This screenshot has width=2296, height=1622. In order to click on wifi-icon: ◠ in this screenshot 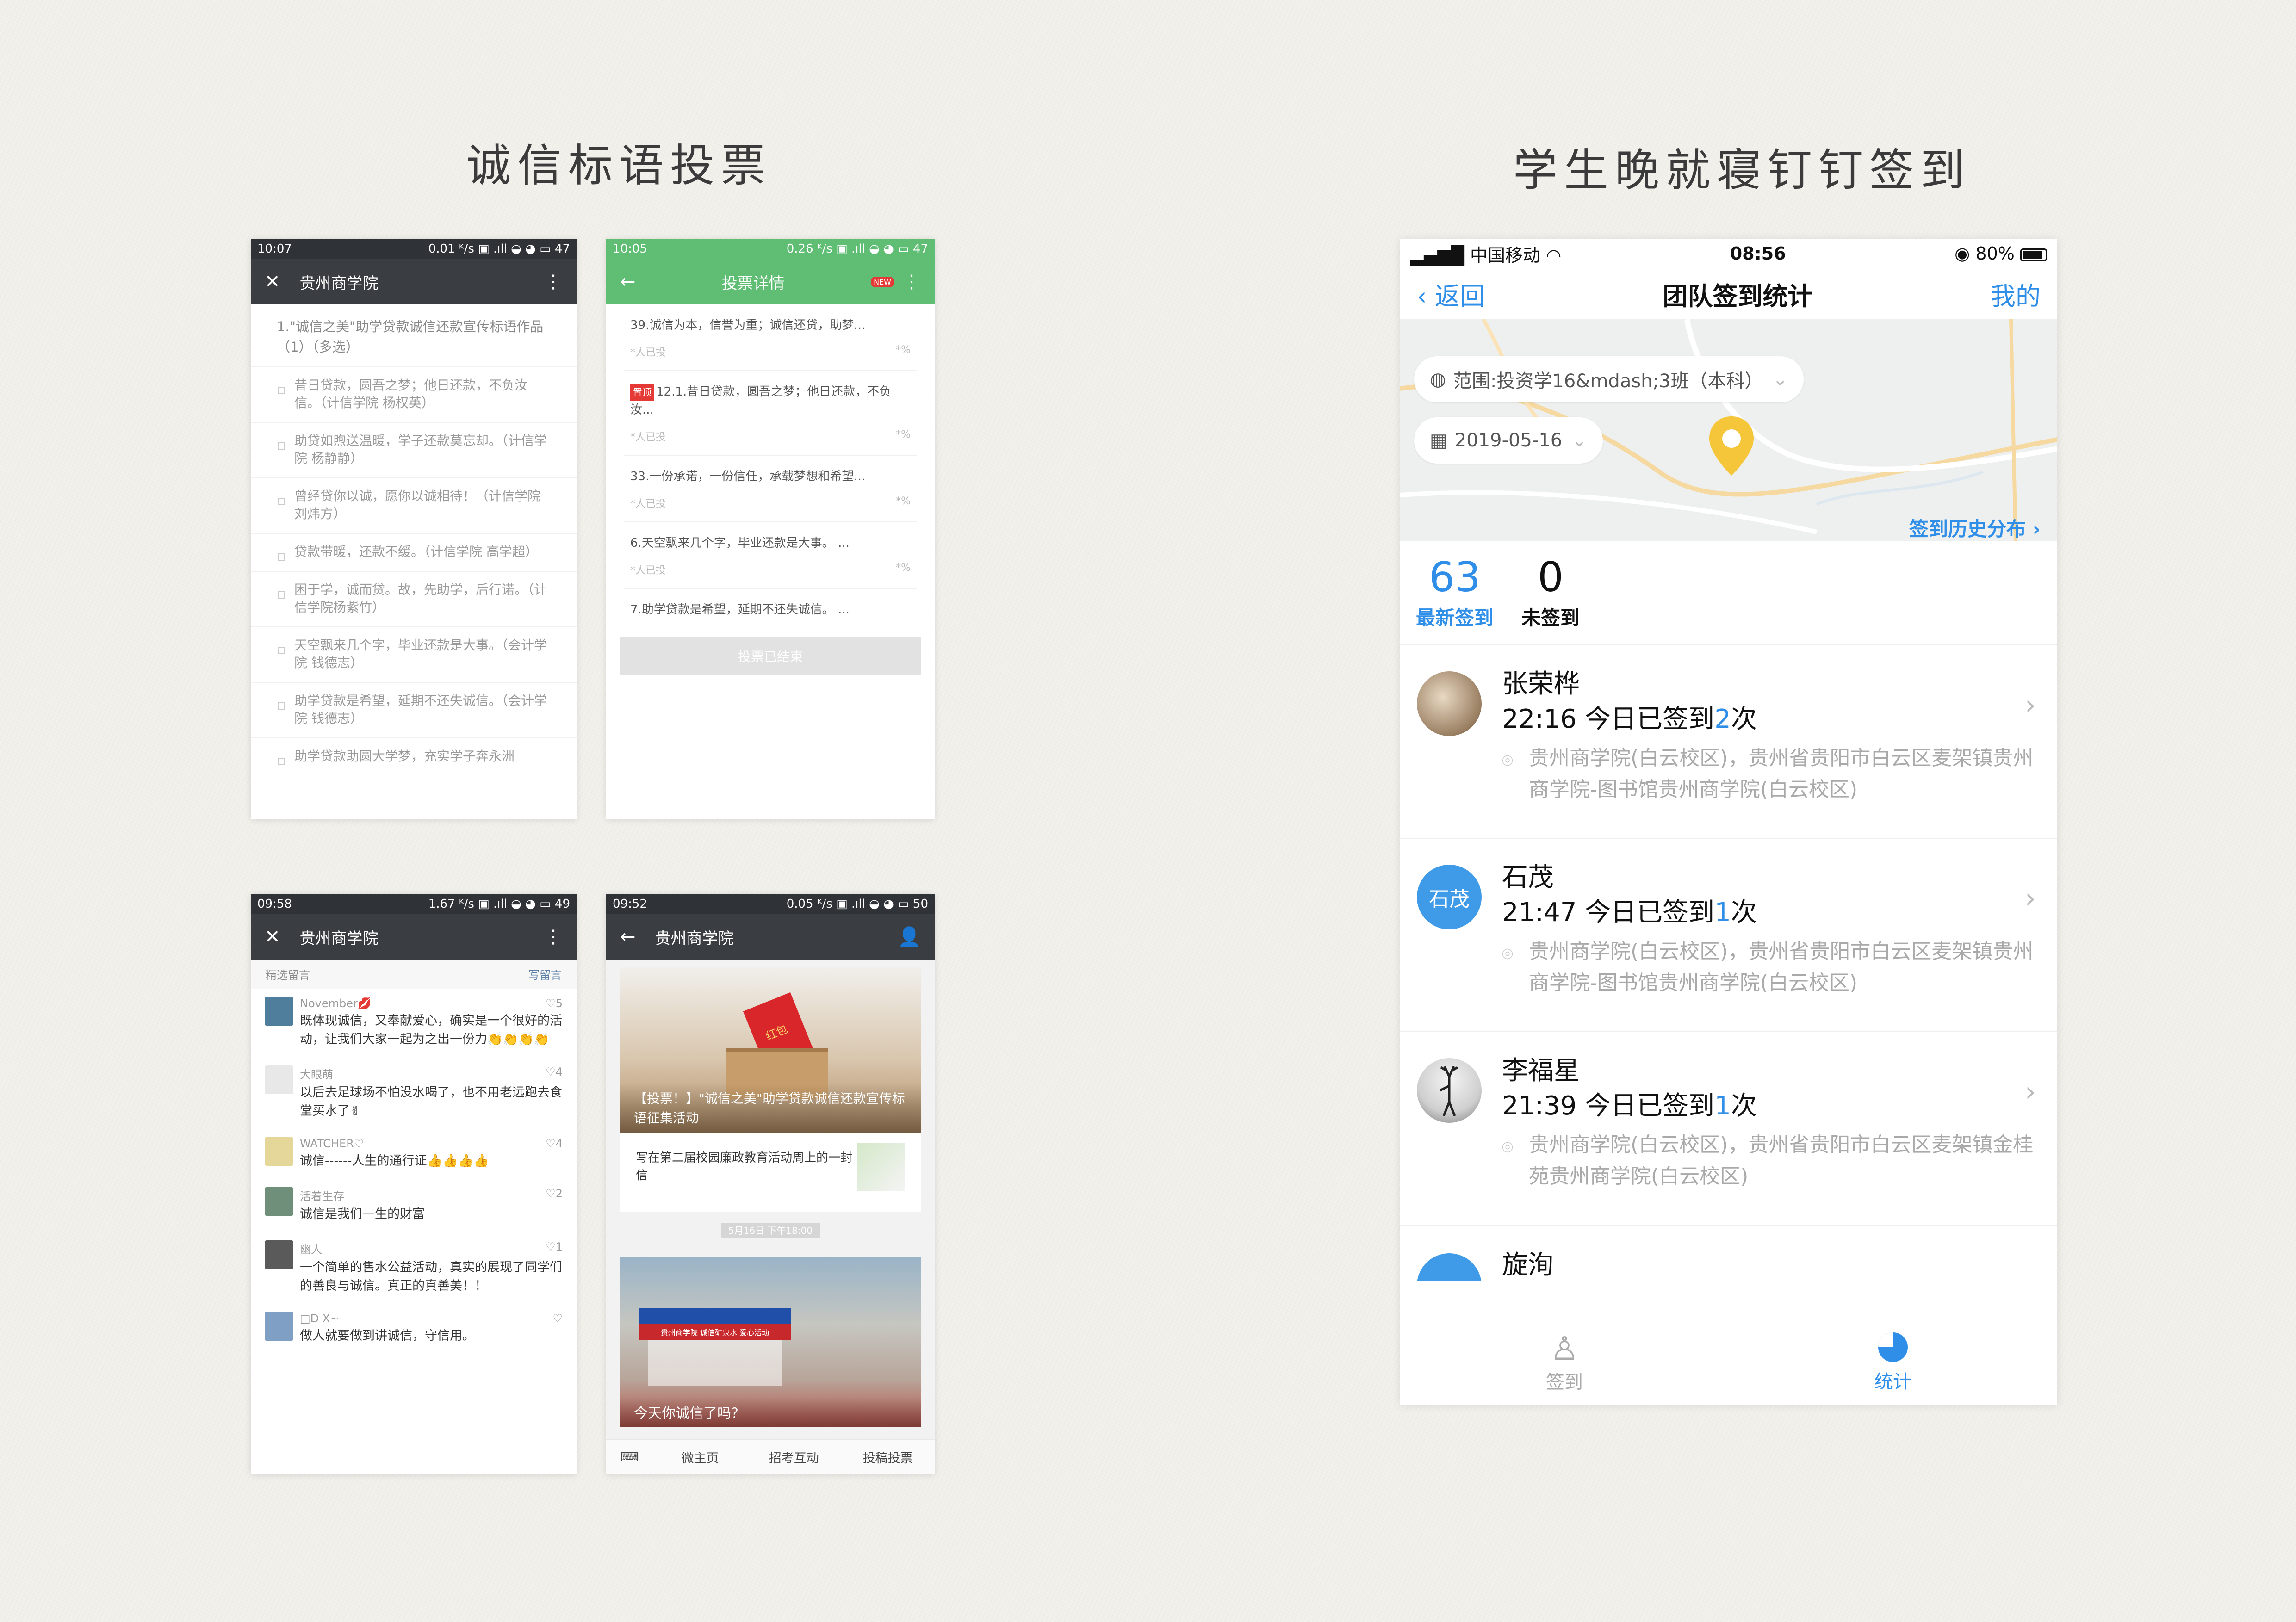, I will do `click(1554, 255)`.